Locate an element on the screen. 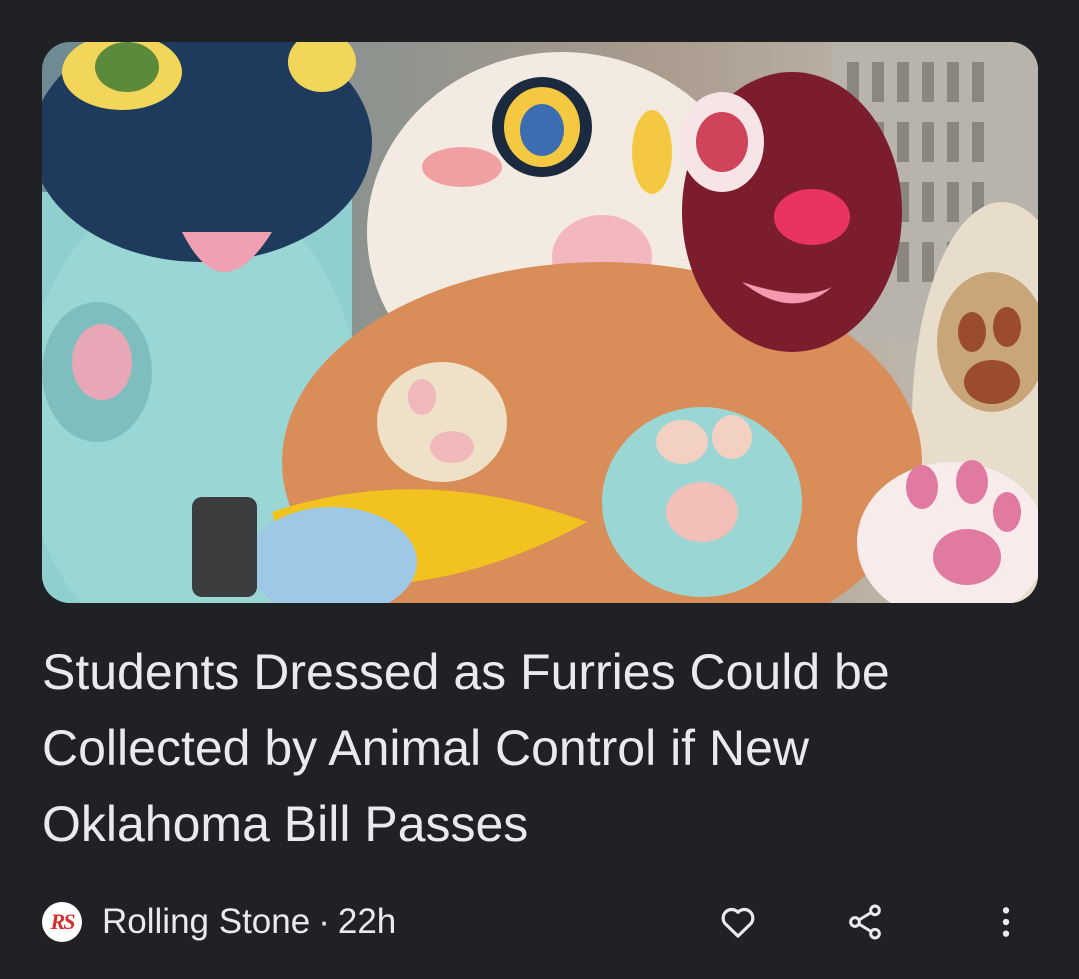  heart-icon is located at coordinates (738, 922).